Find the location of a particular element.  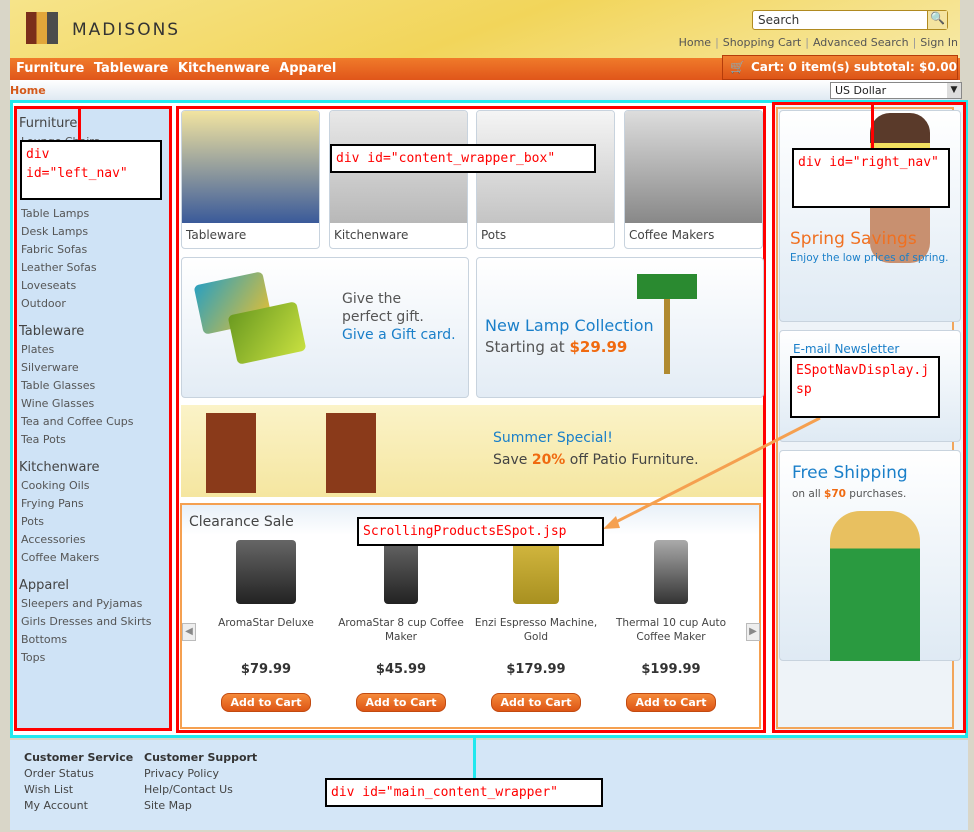

annotation-espot-nav: ESpotNavDisplay.jsp is located at coordinates (865, 387).